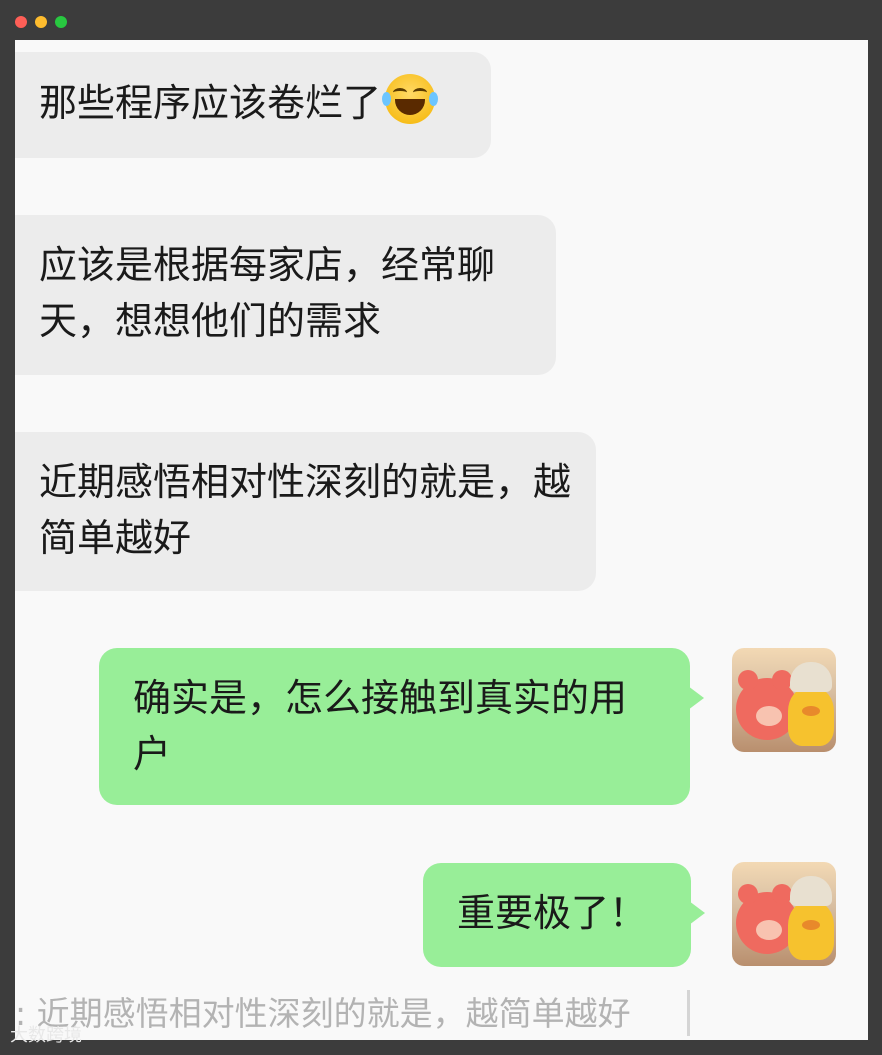  What do you see at coordinates (41, 22) in the screenshot?
I see `minimize-window-button` at bounding box center [41, 22].